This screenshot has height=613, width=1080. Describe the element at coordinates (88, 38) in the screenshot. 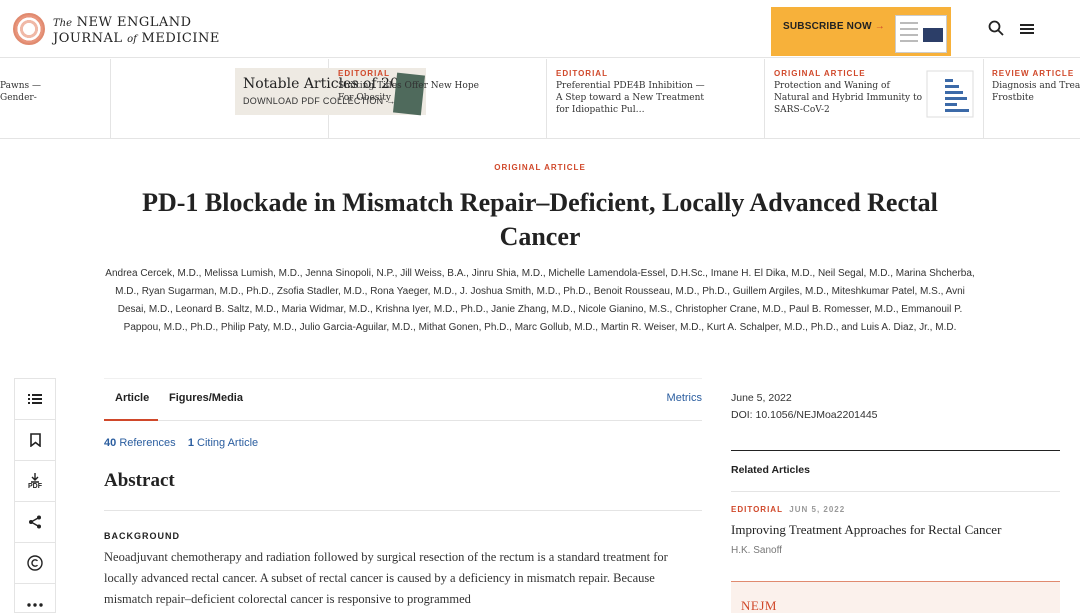

I see `logo-line2-a: JOURNAL` at that location.